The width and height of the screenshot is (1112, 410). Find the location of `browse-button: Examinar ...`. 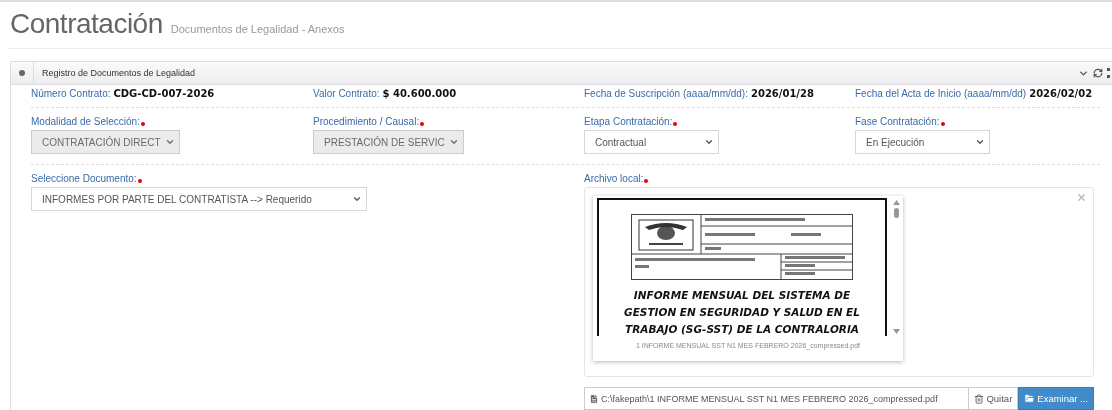

browse-button: Examinar ... is located at coordinates (1056, 398).